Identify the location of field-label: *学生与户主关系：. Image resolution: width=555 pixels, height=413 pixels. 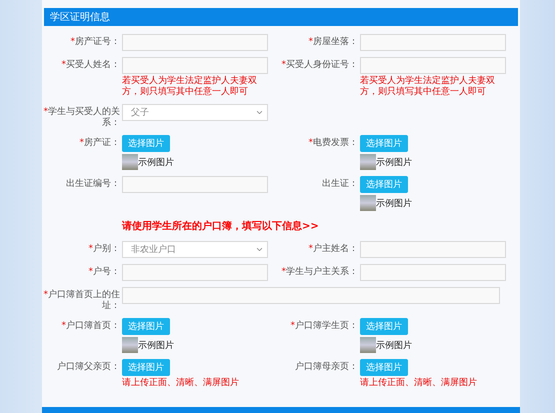
(319, 272).